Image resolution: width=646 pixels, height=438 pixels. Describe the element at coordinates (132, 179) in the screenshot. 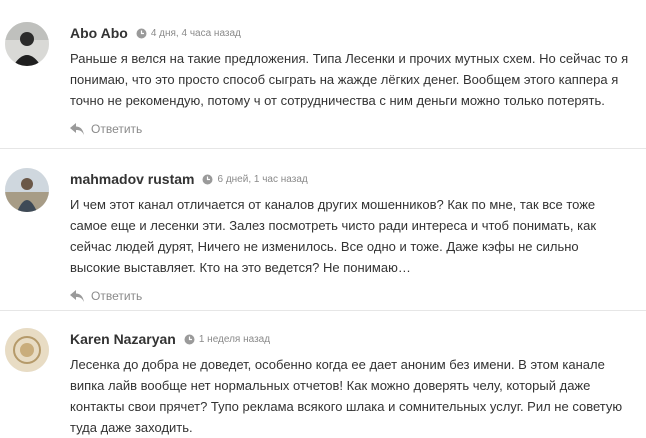

I see `author-name: mahmadov rustam` at that location.